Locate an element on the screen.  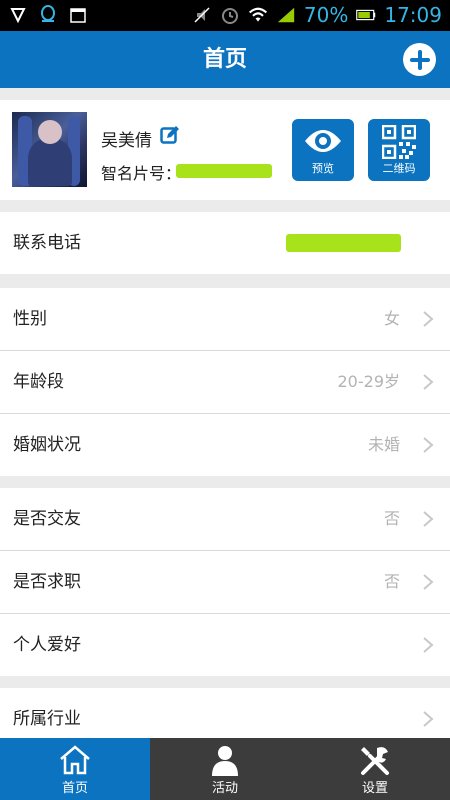
tab-home: 首页 is located at coordinates (75, 769).